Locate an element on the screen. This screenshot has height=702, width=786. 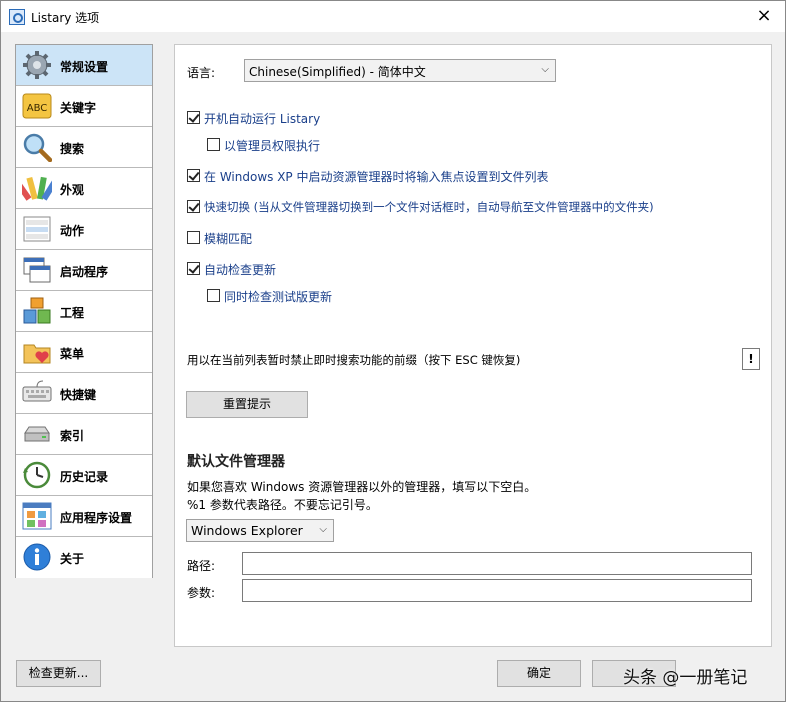
sidebar-item-appearance: 外观 is located at coordinates (84, 188).